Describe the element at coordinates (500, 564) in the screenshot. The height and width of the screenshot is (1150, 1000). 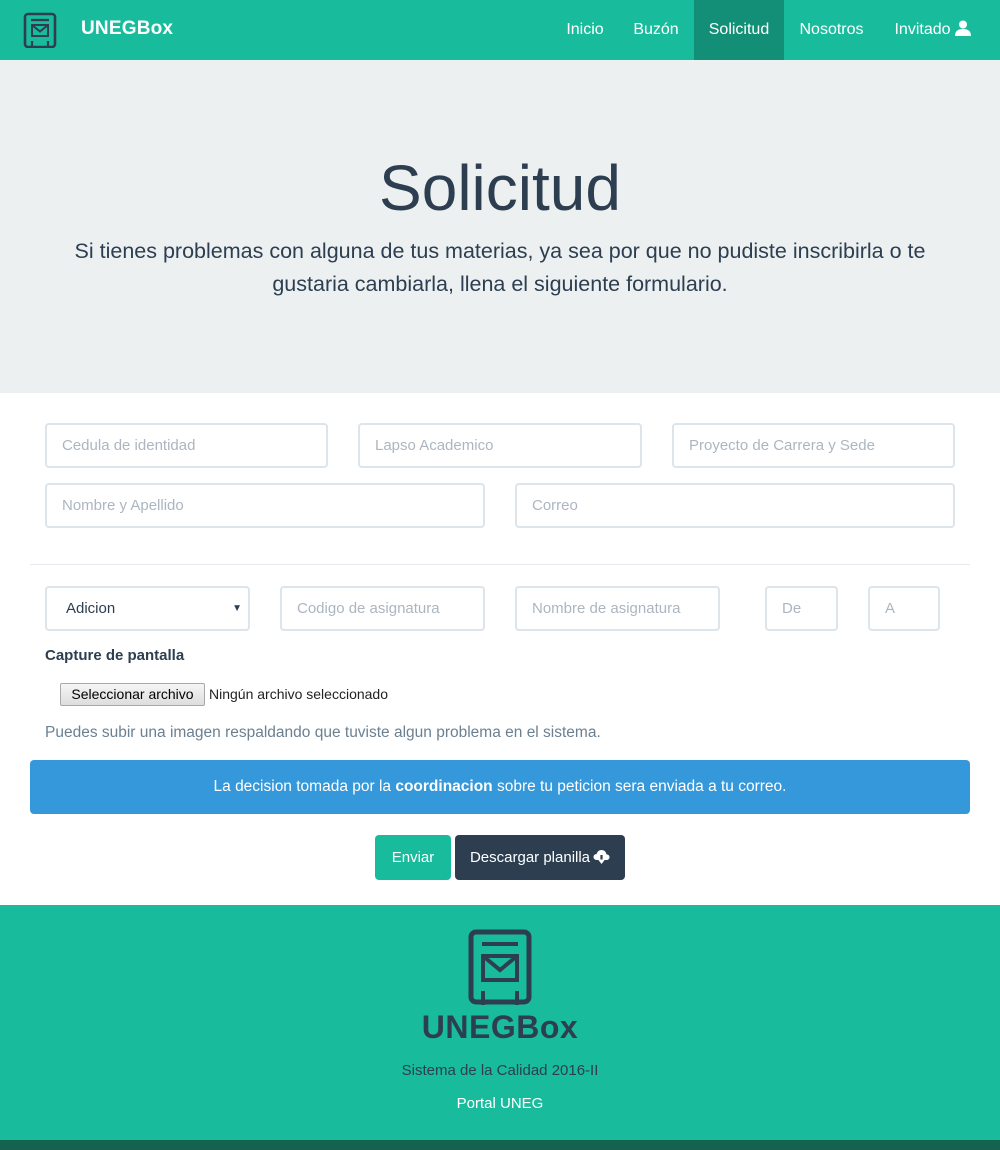
I see `form-divider` at that location.